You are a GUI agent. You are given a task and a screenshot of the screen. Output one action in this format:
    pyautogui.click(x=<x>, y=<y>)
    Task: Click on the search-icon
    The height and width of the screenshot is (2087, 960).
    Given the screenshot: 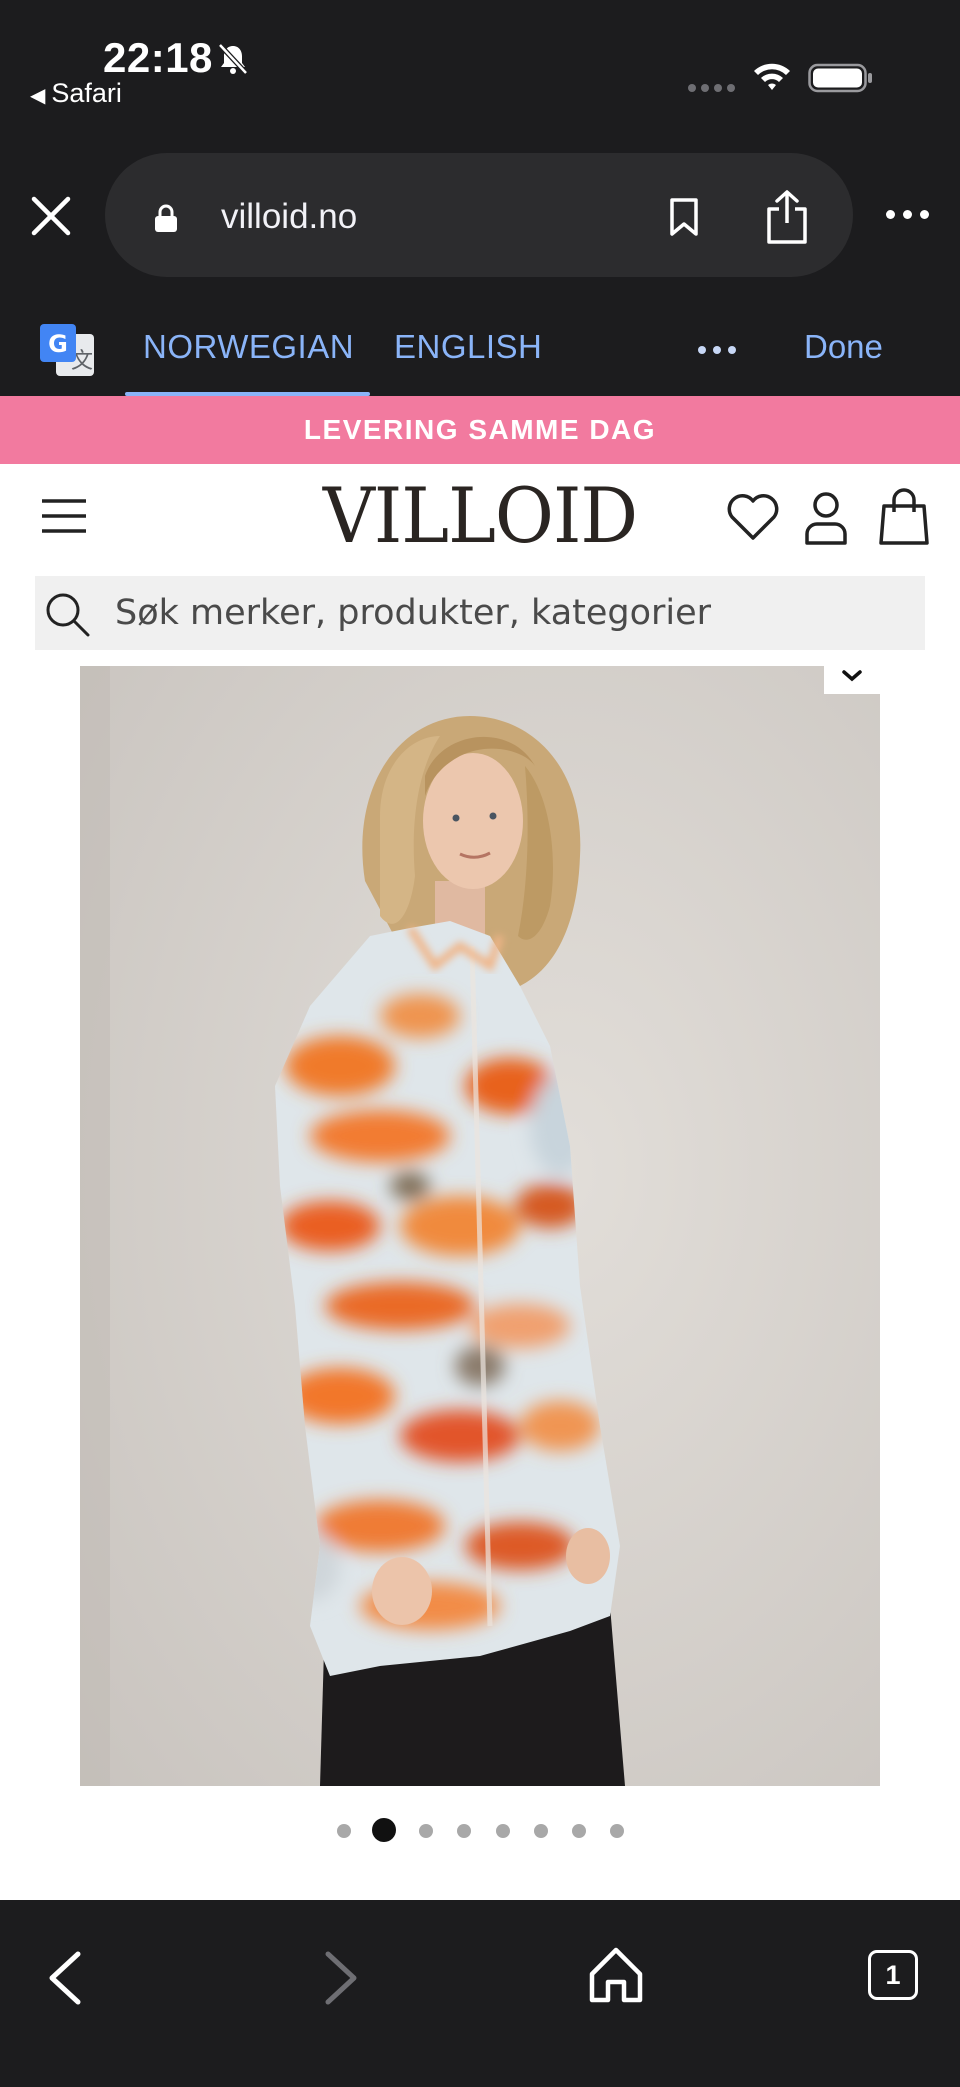 What is the action you would take?
    pyautogui.click(x=68, y=615)
    